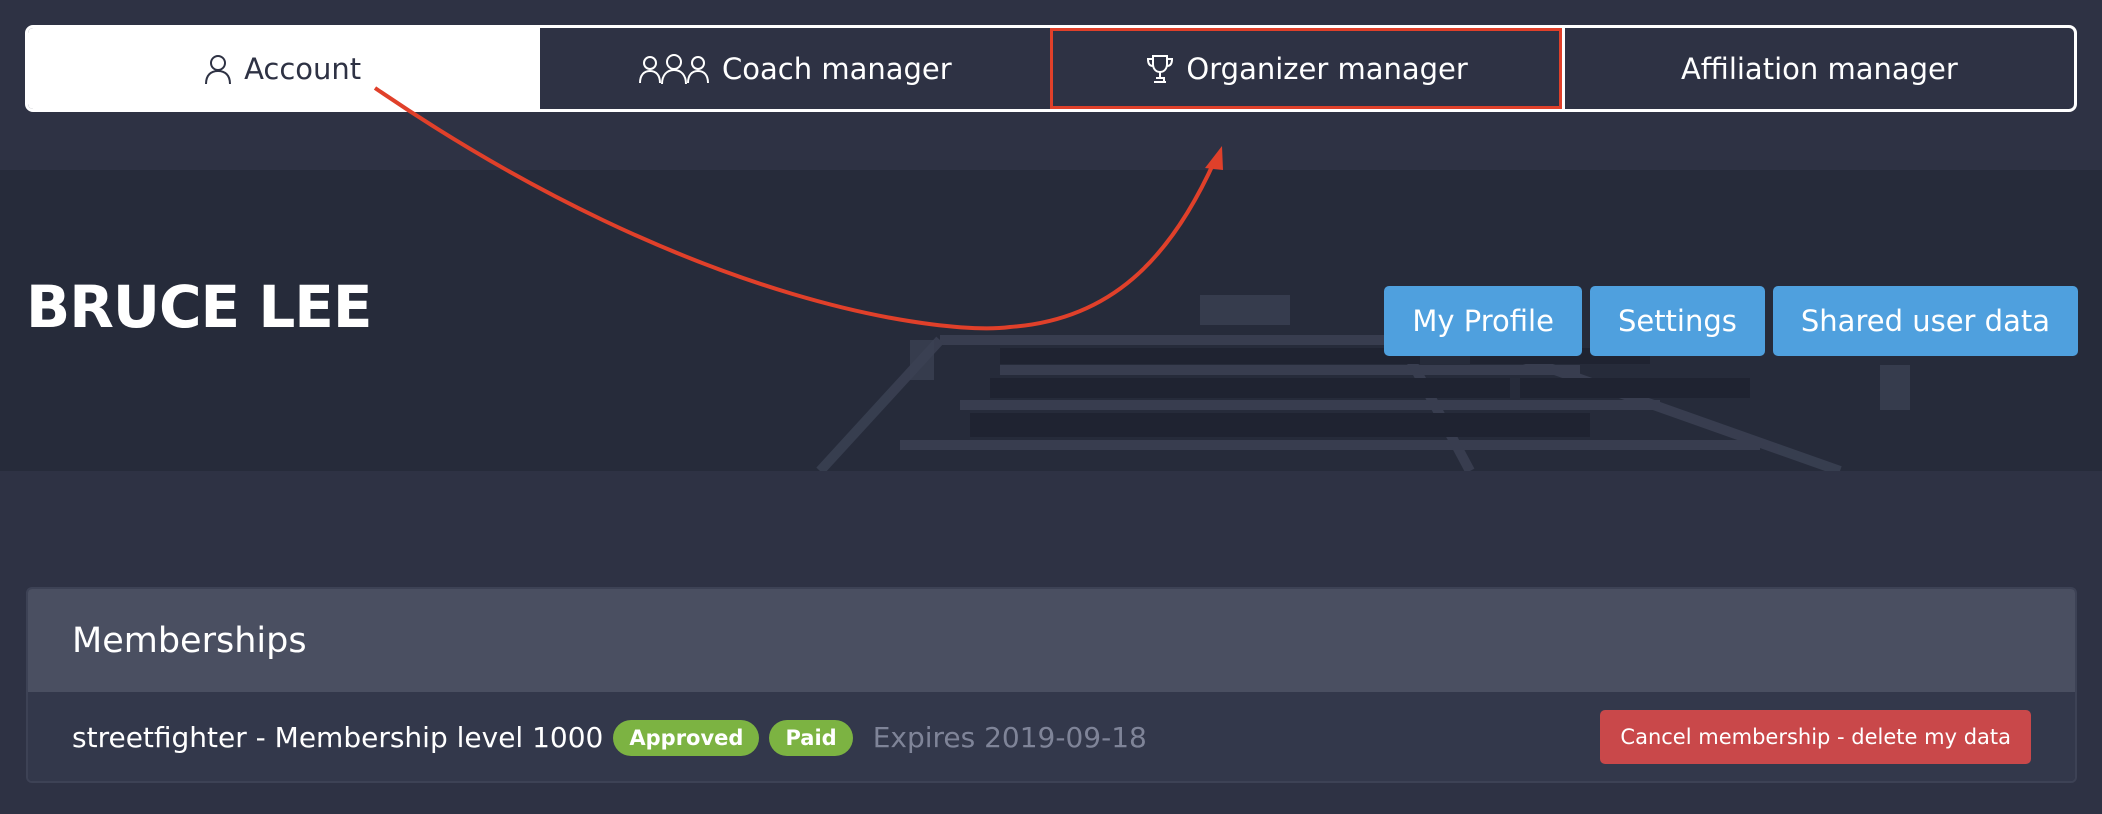 Image resolution: width=2102 pixels, height=814 pixels. I want to click on tab-coach-manager-label: Coach manager, so click(837, 68).